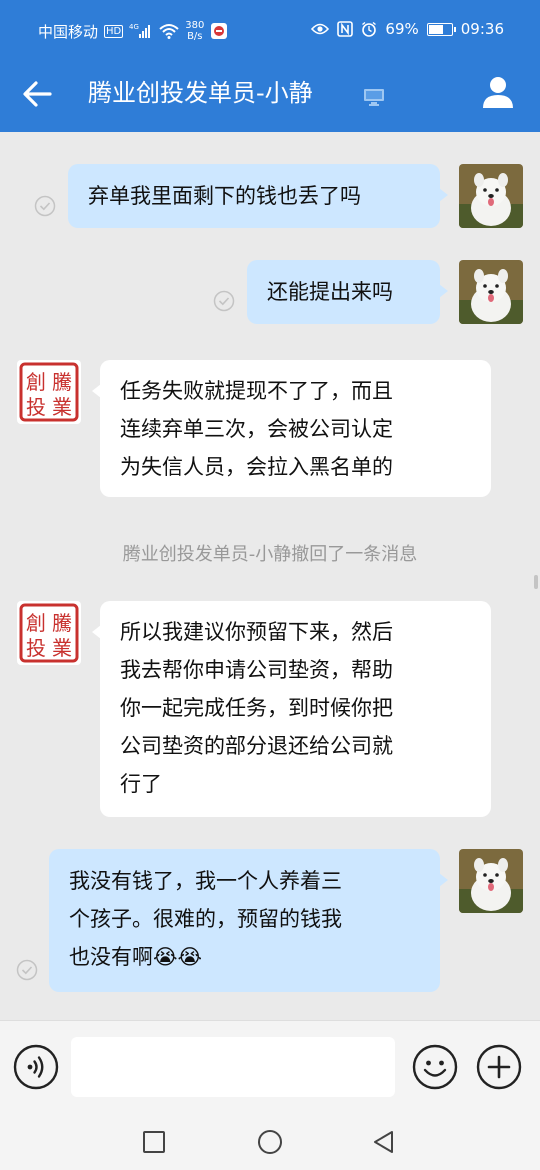 This screenshot has height=1170, width=540. I want to click on nfc-icon, so click(345, 29).